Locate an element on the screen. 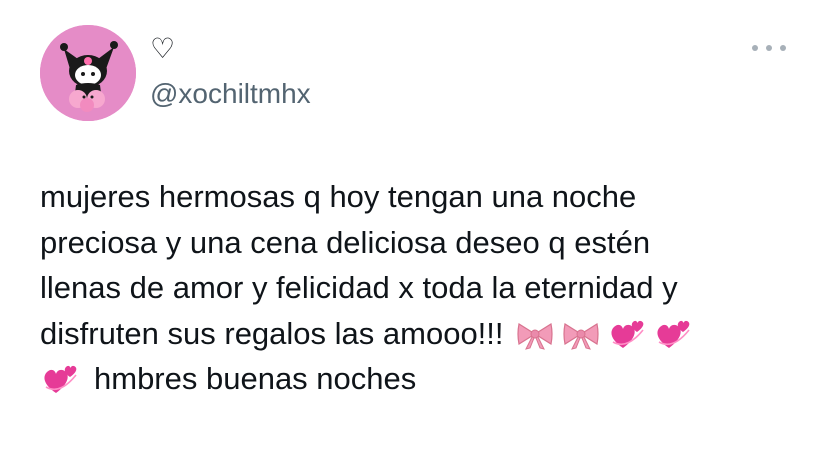  kuromi-avatar-icon is located at coordinates (88, 73).